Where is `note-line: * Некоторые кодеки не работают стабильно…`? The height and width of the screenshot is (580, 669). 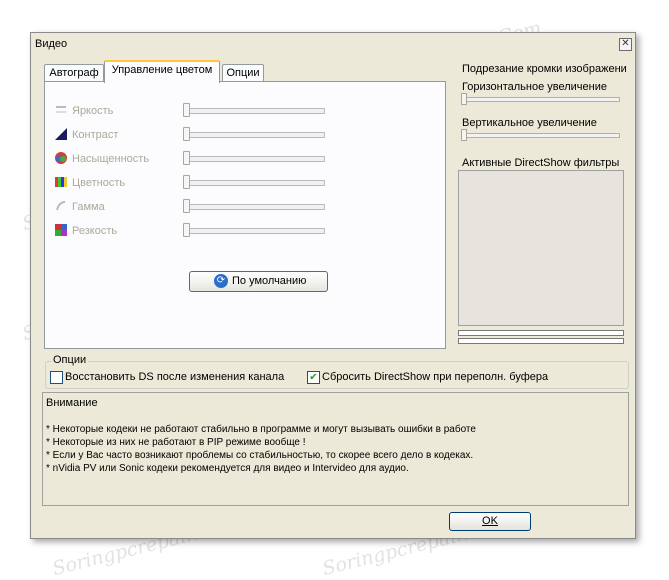
note-line: * Некоторые кодеки не работают стабильно… is located at coordinates (261, 429).